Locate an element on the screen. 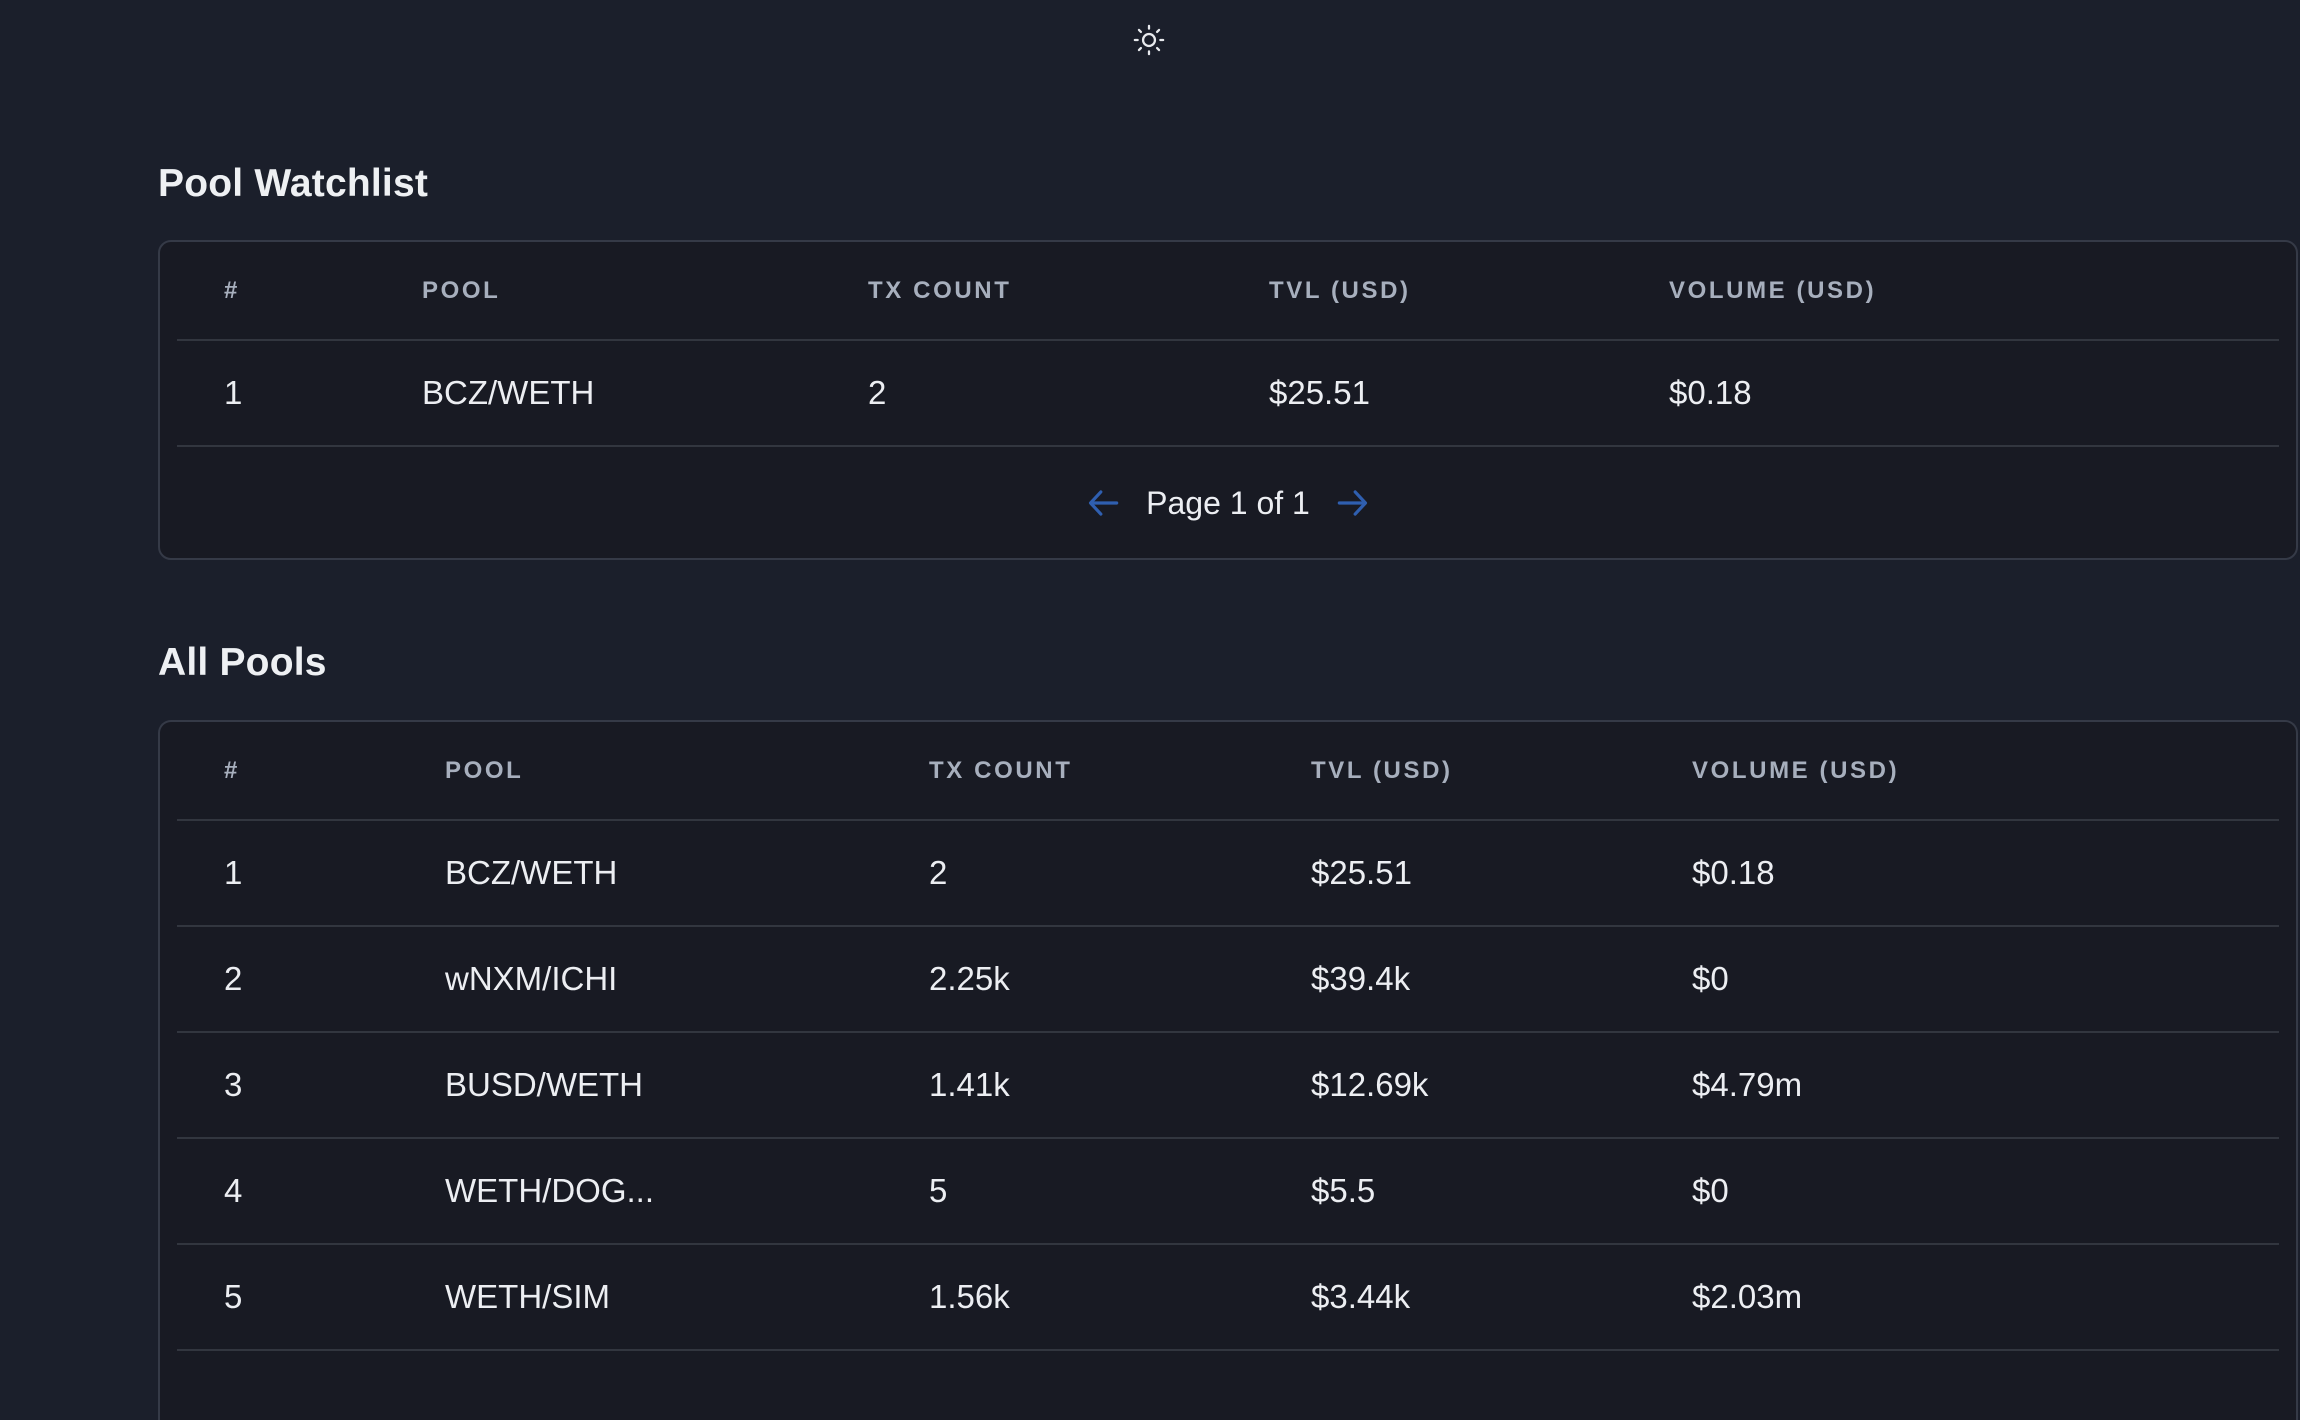 The image size is (2300, 1420). row-rank: 4 is located at coordinates (233, 1190).